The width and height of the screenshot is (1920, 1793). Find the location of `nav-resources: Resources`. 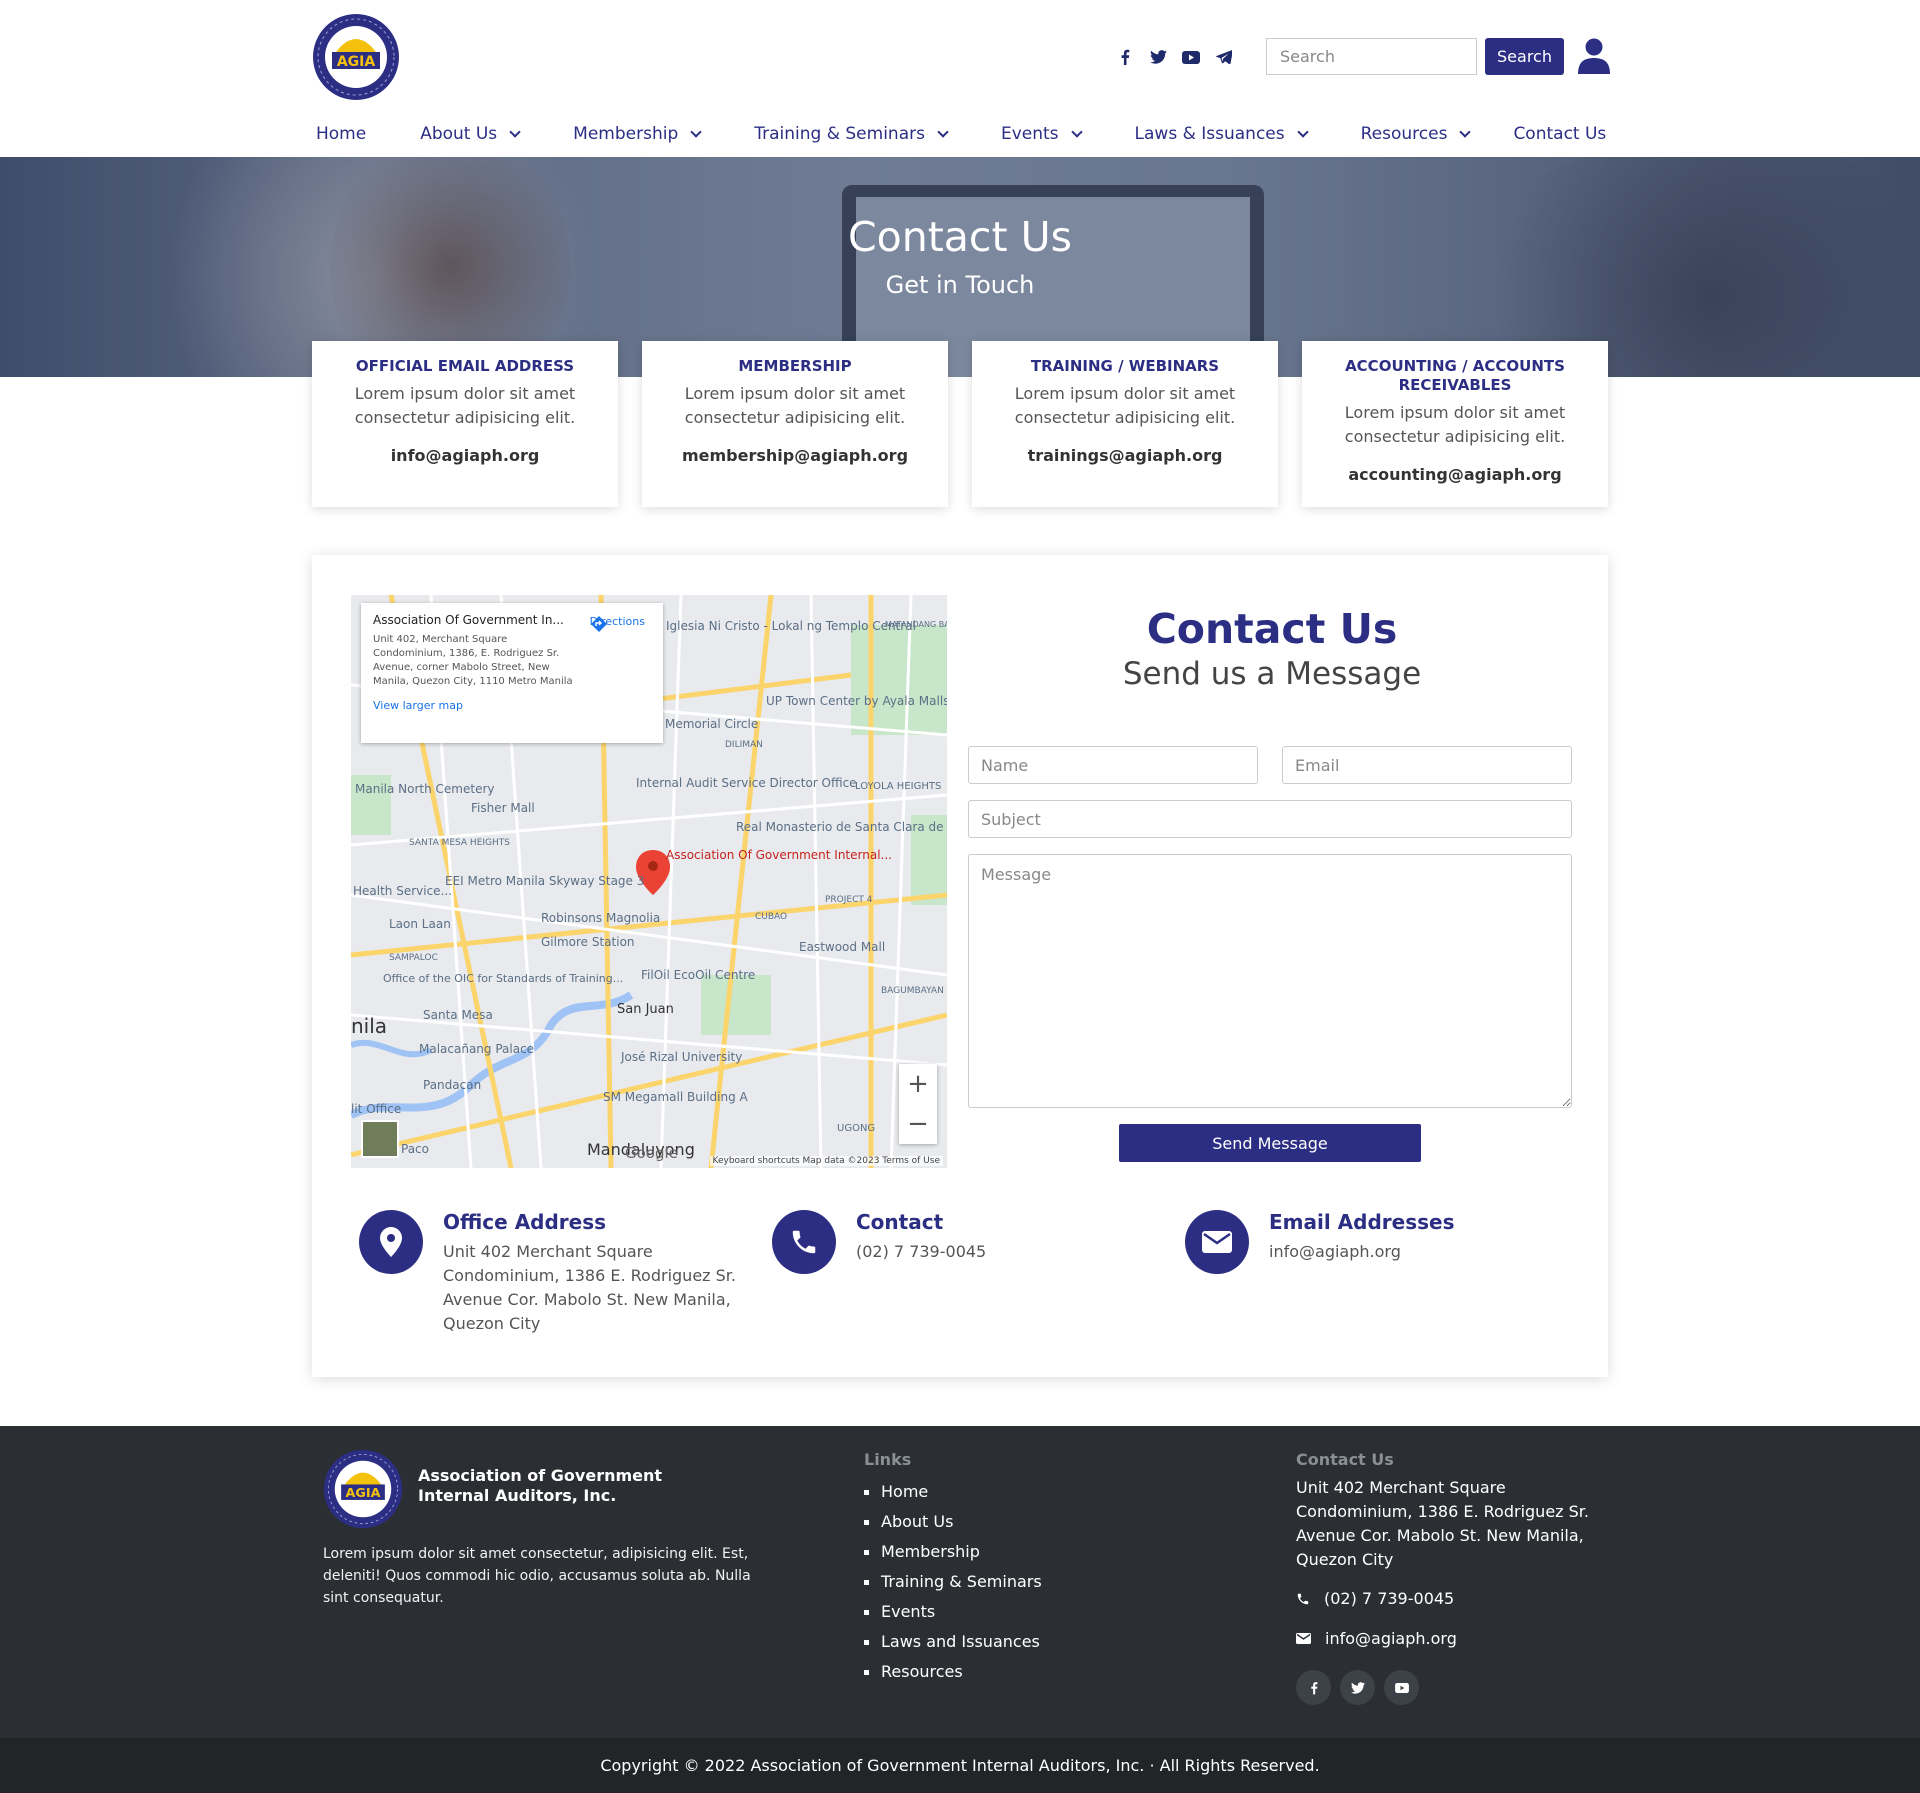

nav-resources: Resources is located at coordinates (1416, 134).